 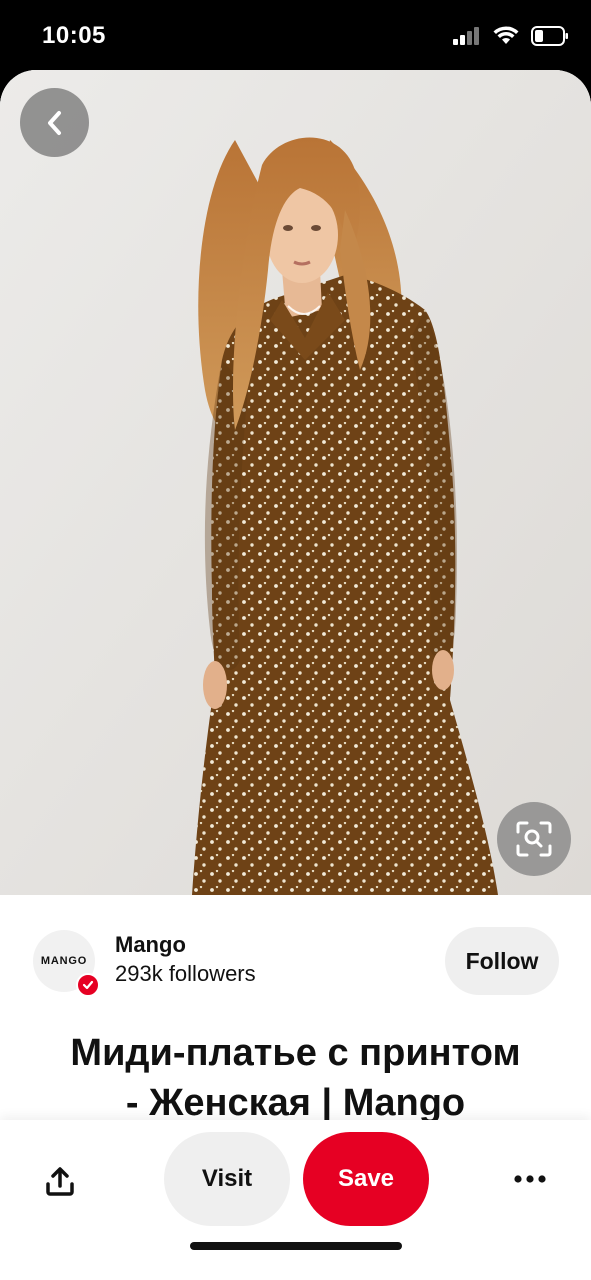 I want to click on checkmark-icon, so click(x=88, y=985).